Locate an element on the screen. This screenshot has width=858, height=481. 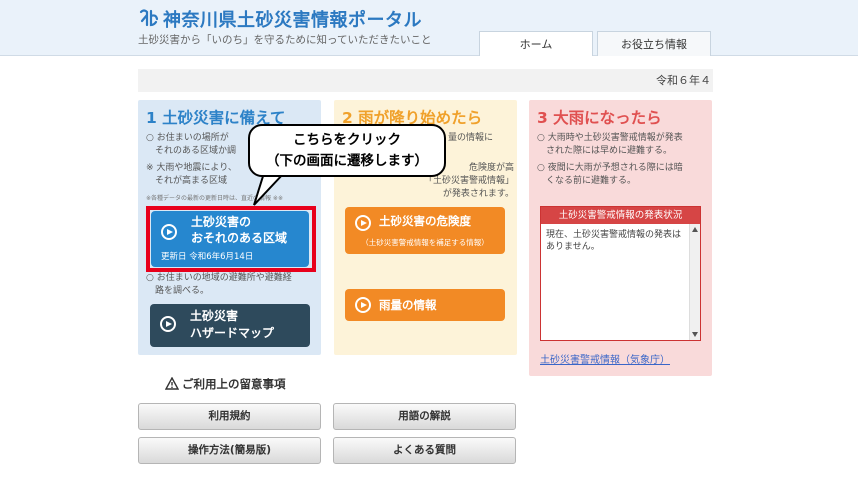
tab-useful-info: お役立ち情報 is located at coordinates (654, 43).